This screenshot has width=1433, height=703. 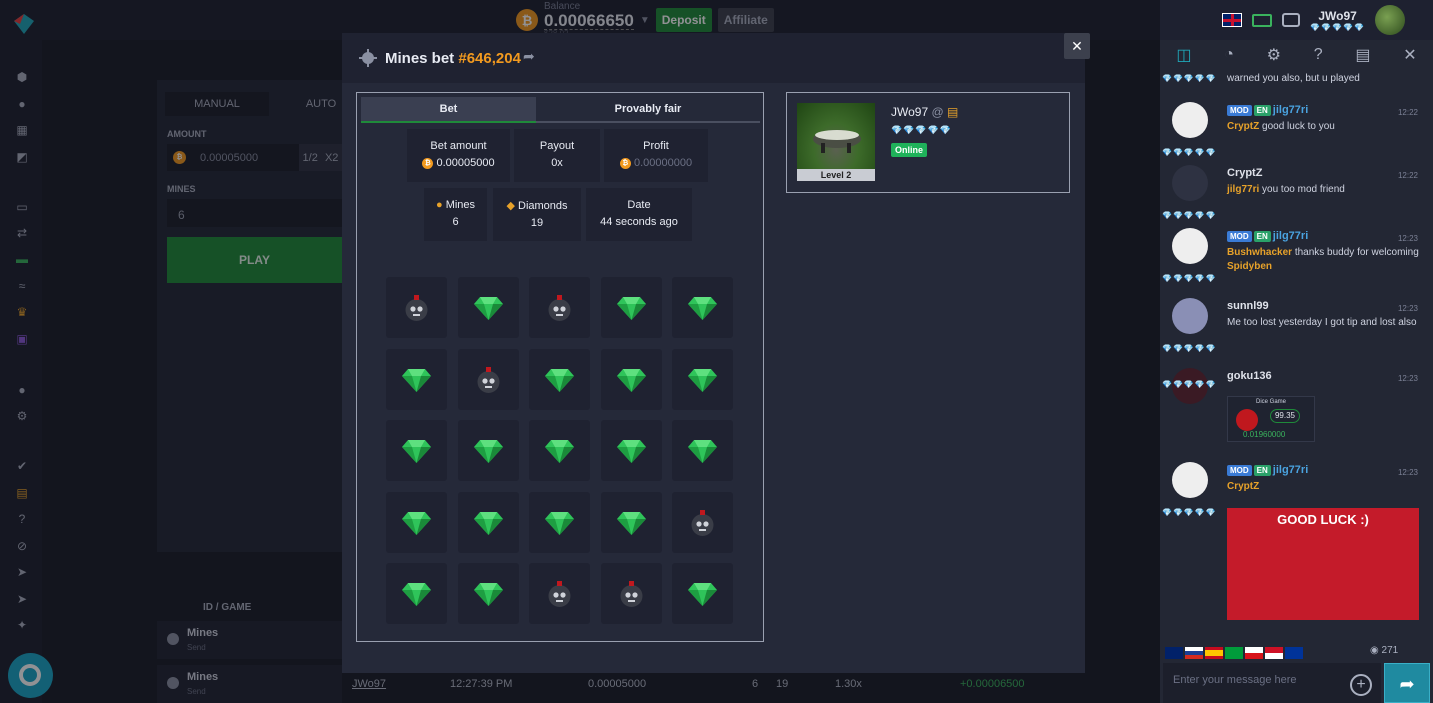 I want to click on stat-bet-amount: Bet amount ₿ 0.00005000, so click(x=458, y=155).